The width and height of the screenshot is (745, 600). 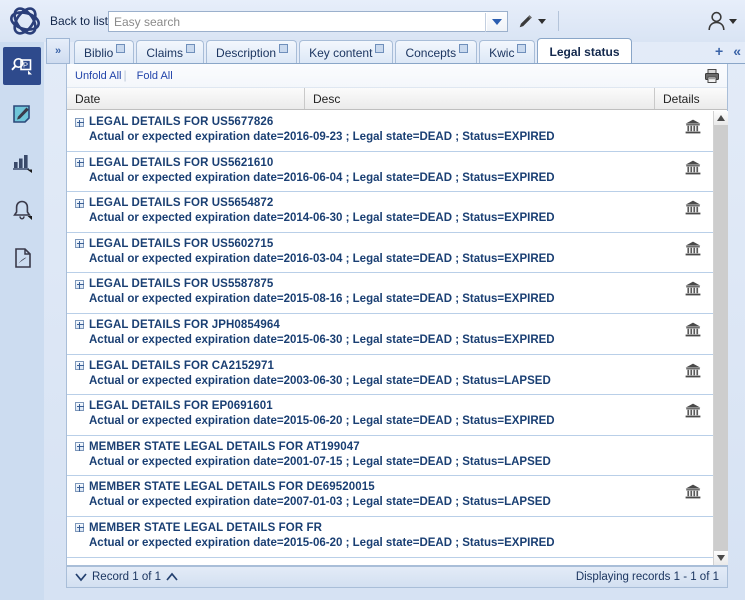 I want to click on back-to-list-link: Back to list, so click(x=79, y=21).